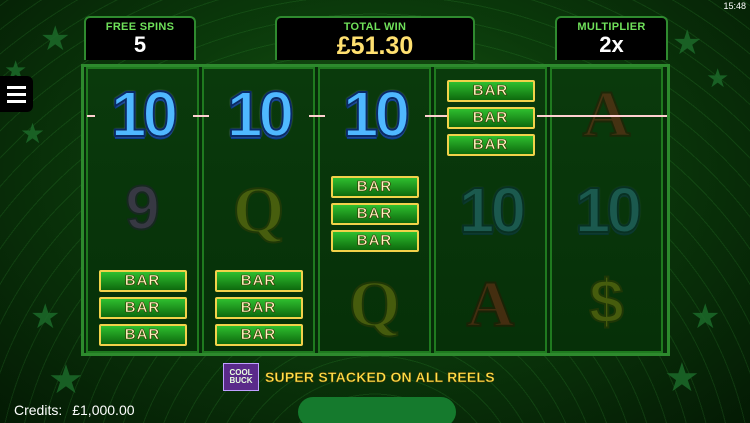 The width and height of the screenshot is (750, 423). I want to click on total-win-panel: TOTAL WIN £51.30, so click(375, 38).